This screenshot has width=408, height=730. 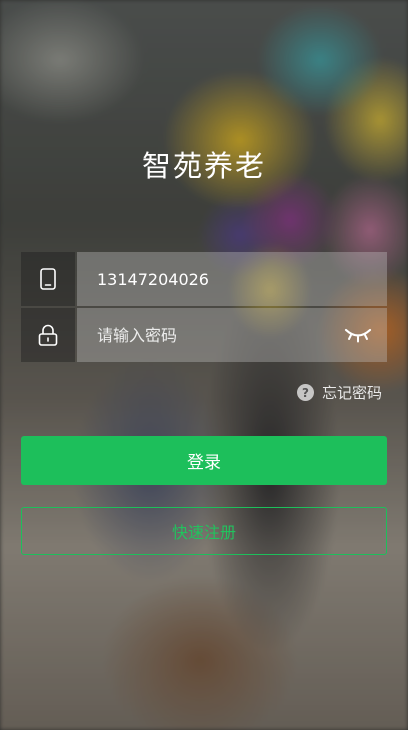 I want to click on lock-icon-cell, so click(x=48, y=335).